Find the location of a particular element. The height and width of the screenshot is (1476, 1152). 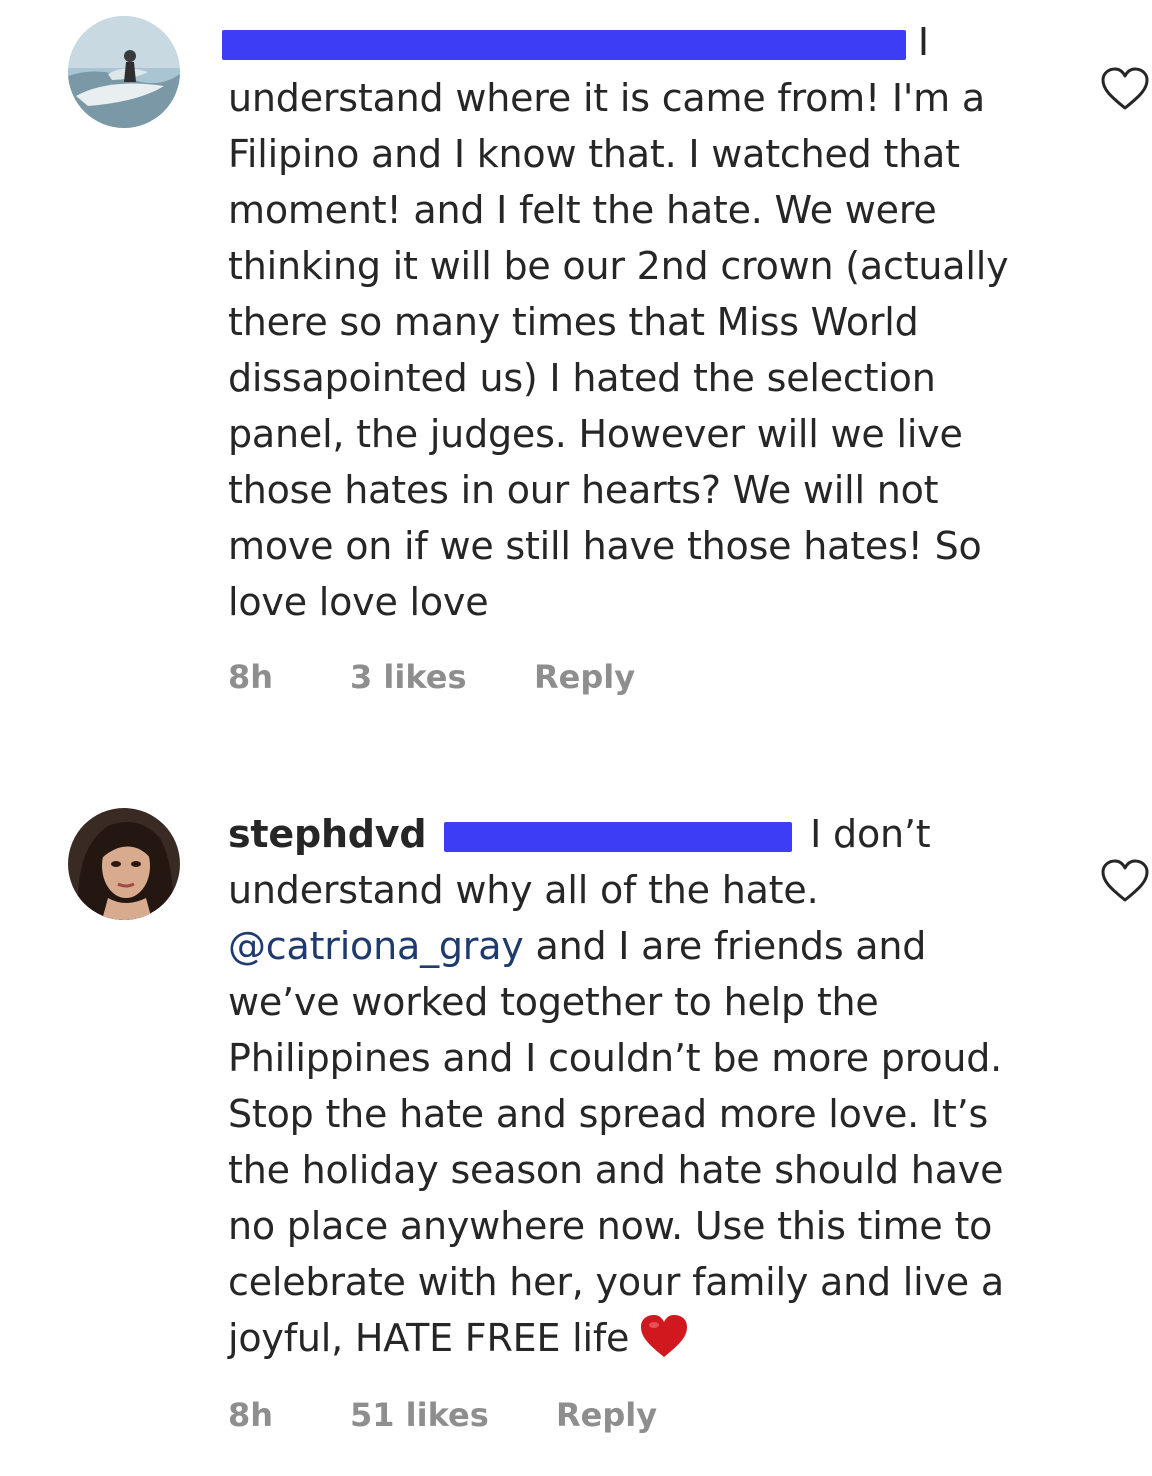

text-line: there so many times that Miss World is located at coordinates (573, 322).